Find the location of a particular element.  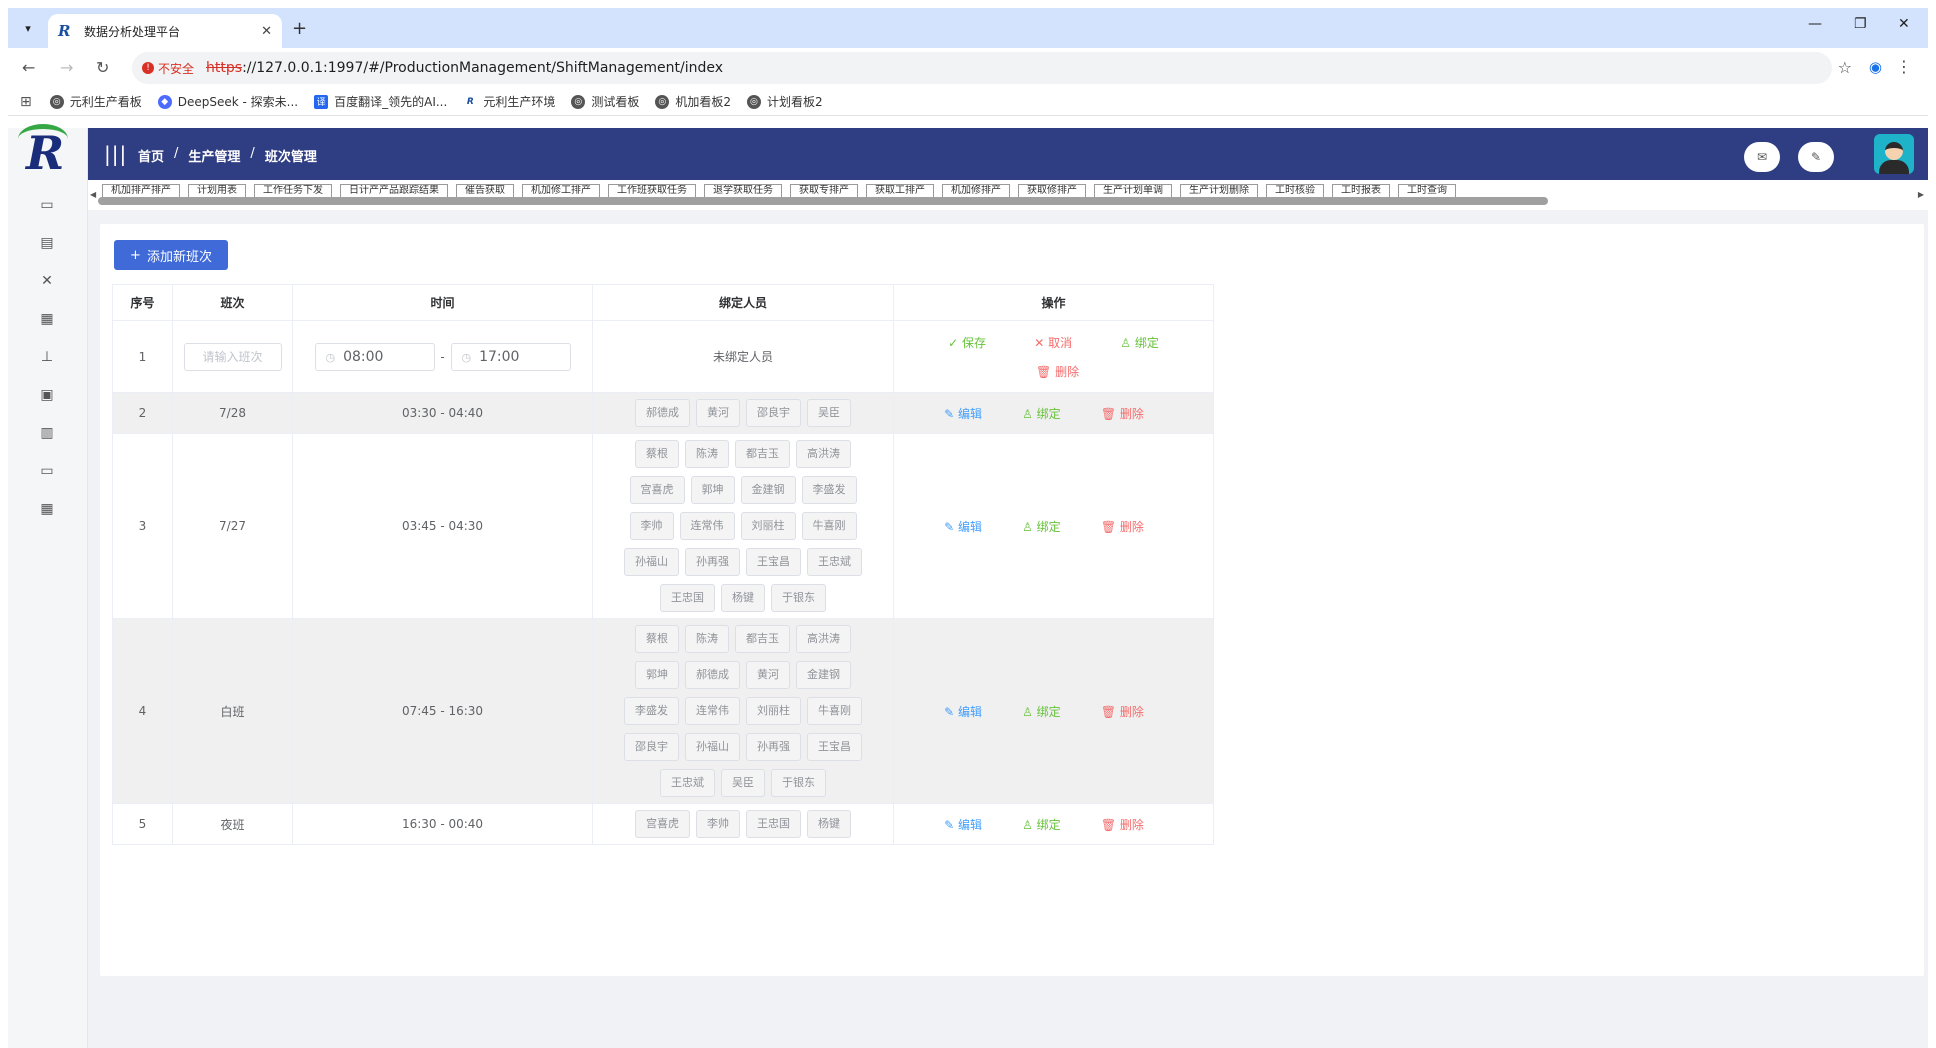

tag-item: 工时核验 is located at coordinates (1295, 191).